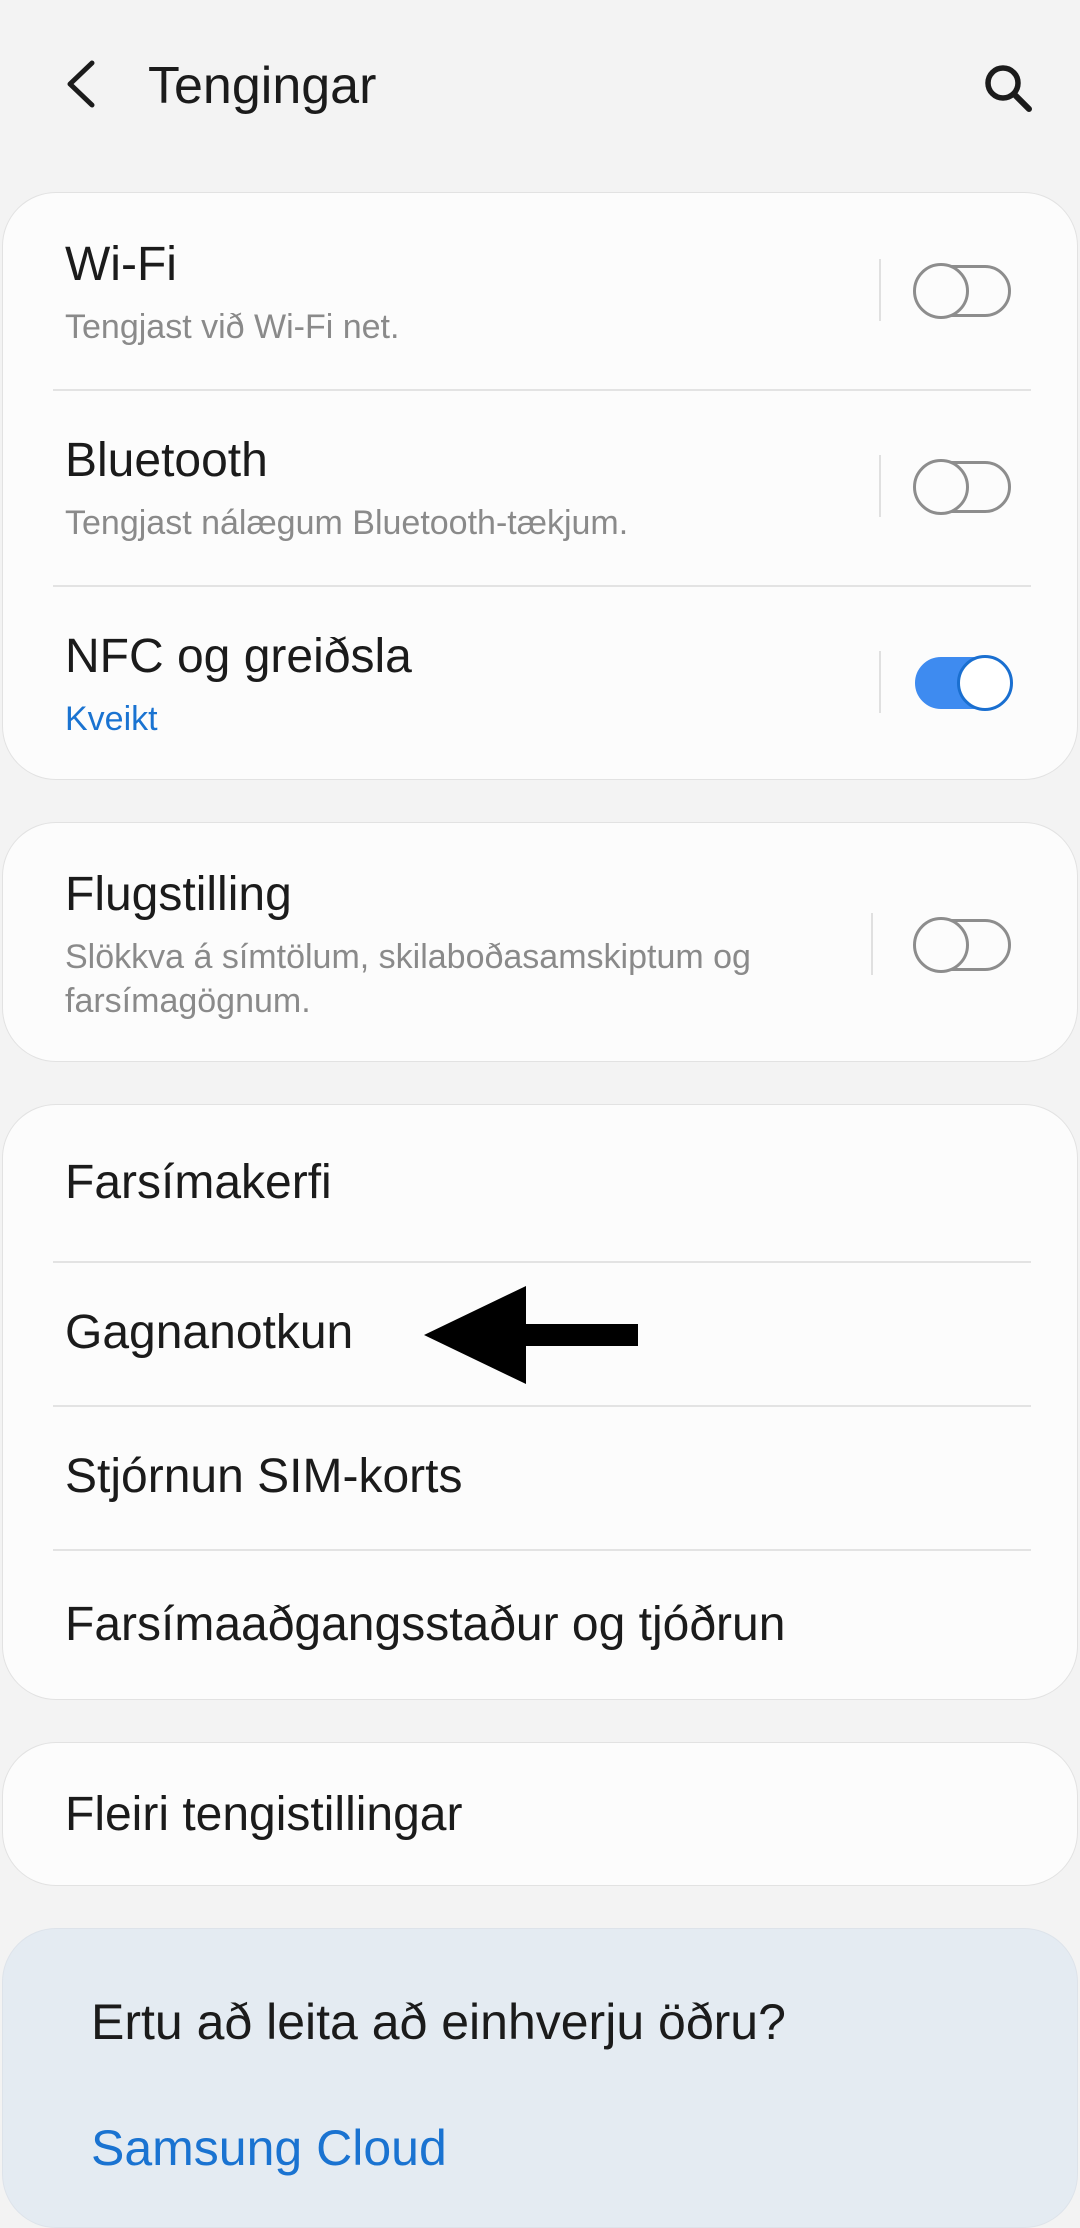  Describe the element at coordinates (540, 1478) in the screenshot. I see `list-item: Stjórnun SIM-korts` at that location.